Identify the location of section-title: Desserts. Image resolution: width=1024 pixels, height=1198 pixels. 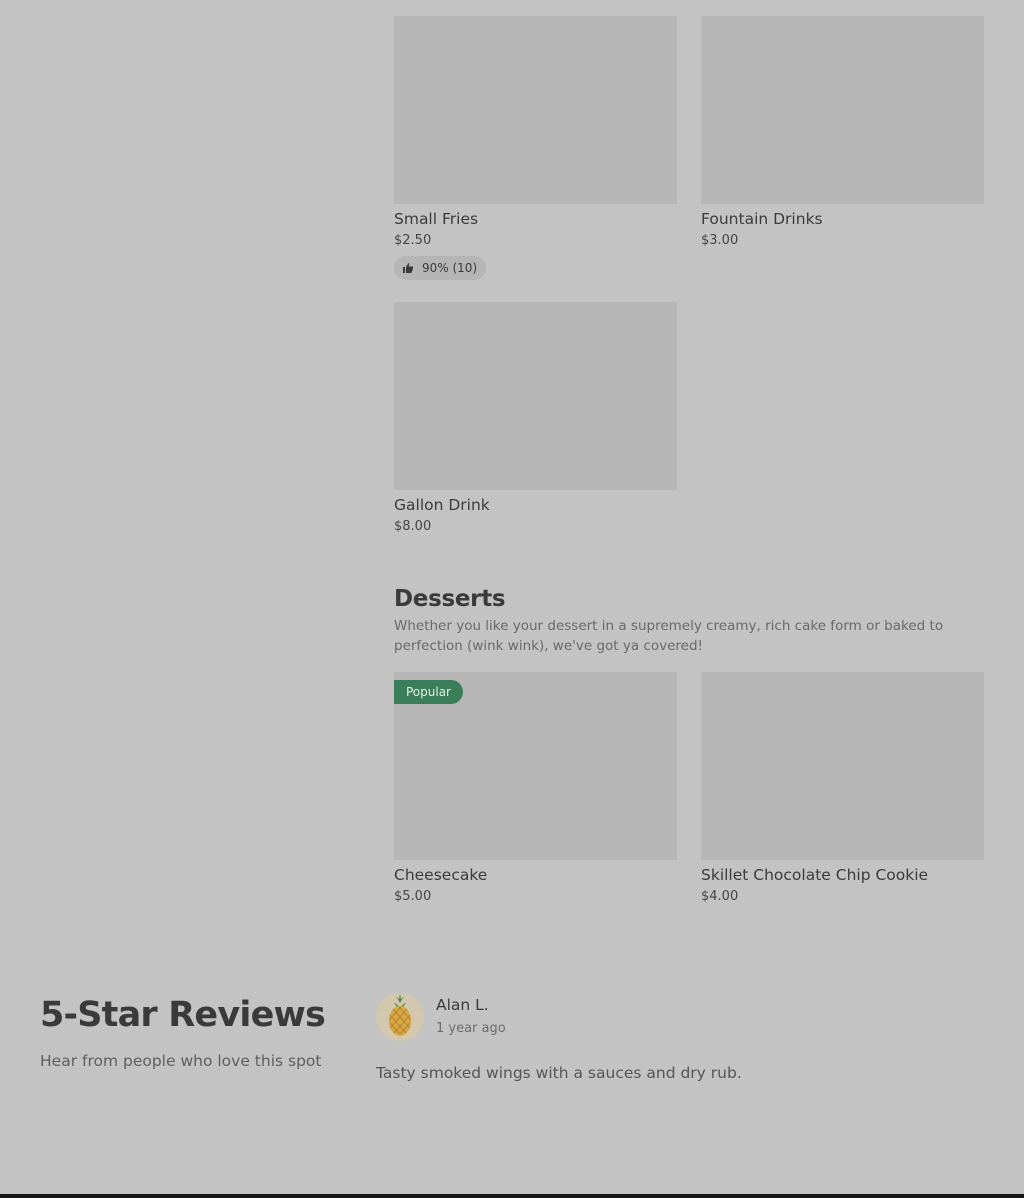
(450, 599).